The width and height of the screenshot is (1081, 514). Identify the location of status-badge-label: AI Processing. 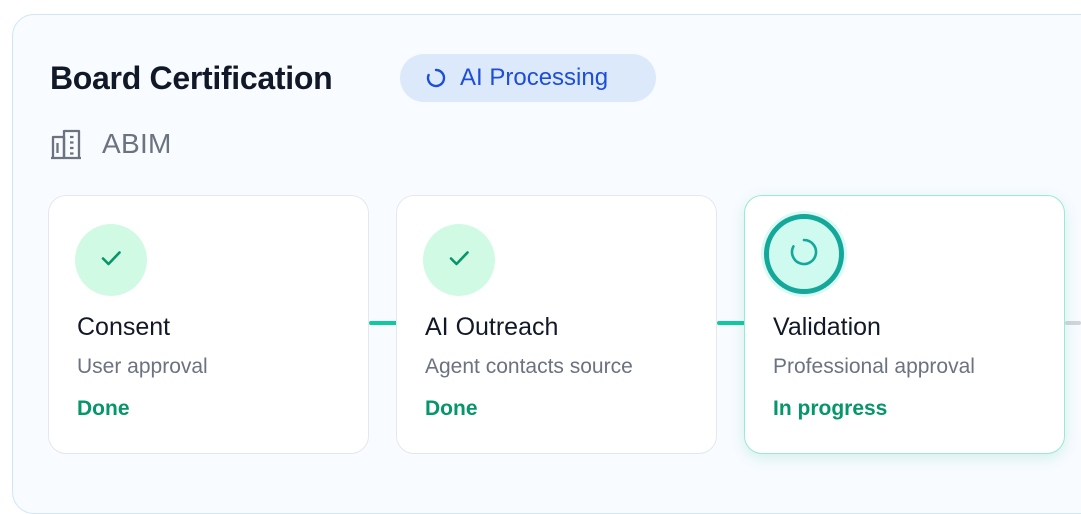
(534, 77).